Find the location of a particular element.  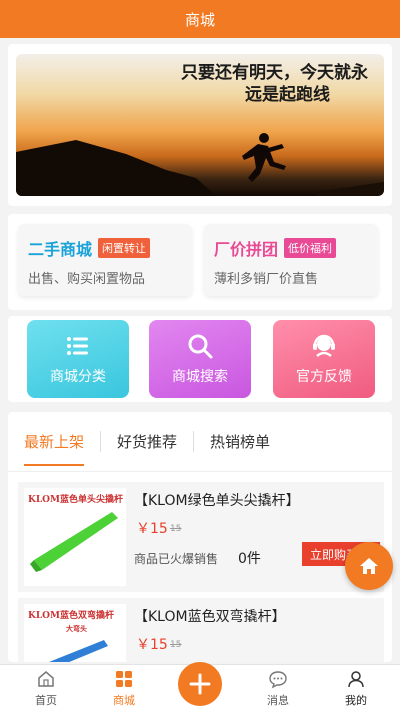

category-button-search: 商城搜索 is located at coordinates (200, 359).